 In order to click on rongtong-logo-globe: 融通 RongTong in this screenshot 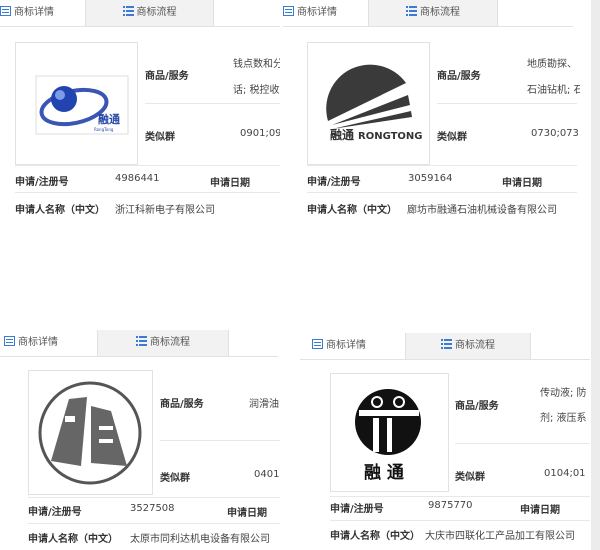, I will do `click(82, 105)`.